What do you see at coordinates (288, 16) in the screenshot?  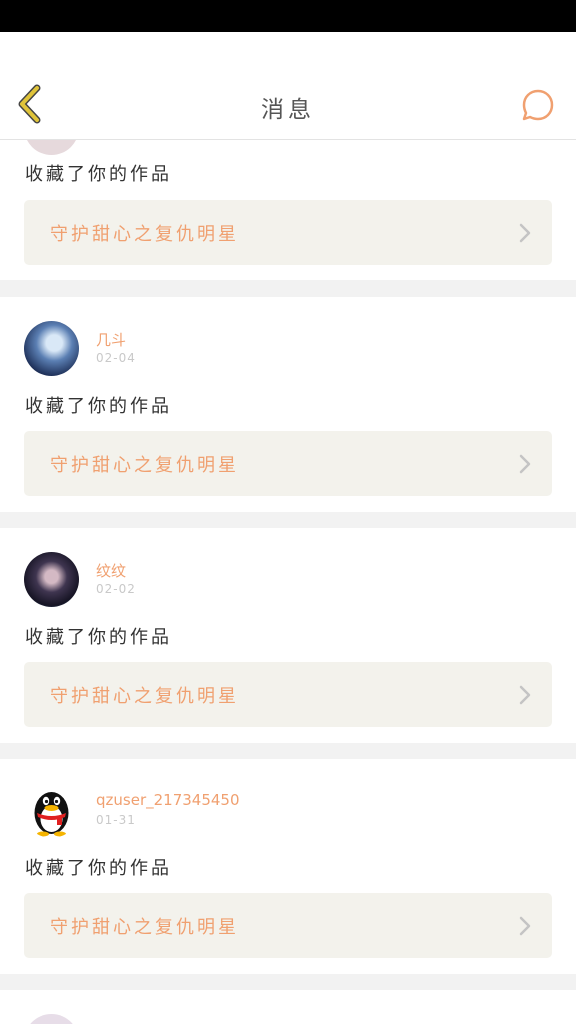 I see `status-bar` at bounding box center [288, 16].